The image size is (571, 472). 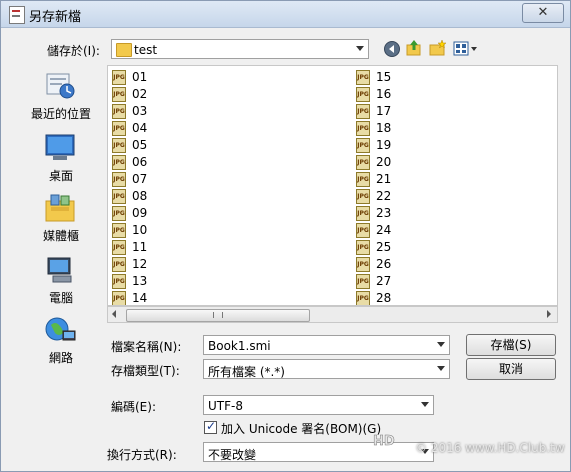 What do you see at coordinates (438, 48) in the screenshot?
I see `new-folder-icon` at bounding box center [438, 48].